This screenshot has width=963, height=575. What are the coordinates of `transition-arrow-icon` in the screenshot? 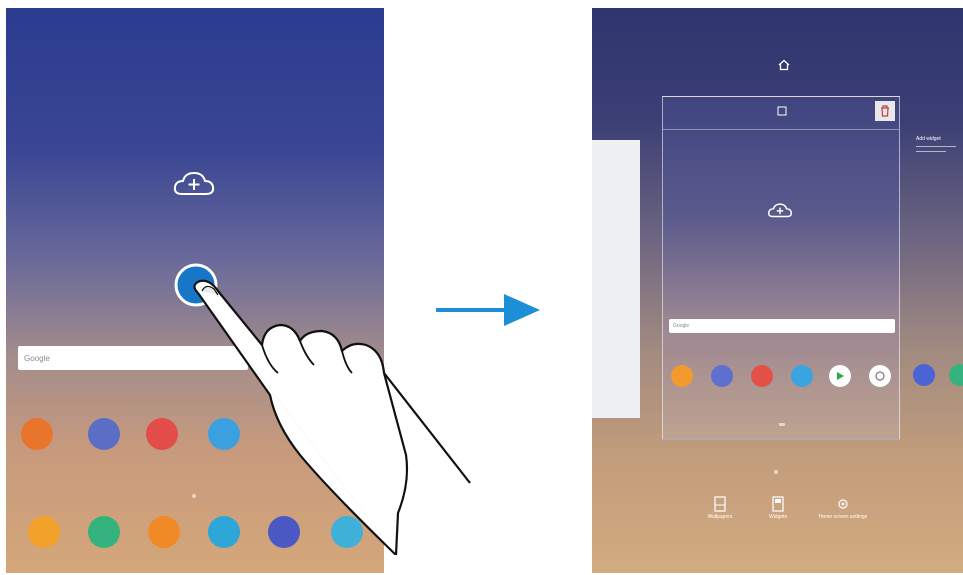 It's located at (488, 312).